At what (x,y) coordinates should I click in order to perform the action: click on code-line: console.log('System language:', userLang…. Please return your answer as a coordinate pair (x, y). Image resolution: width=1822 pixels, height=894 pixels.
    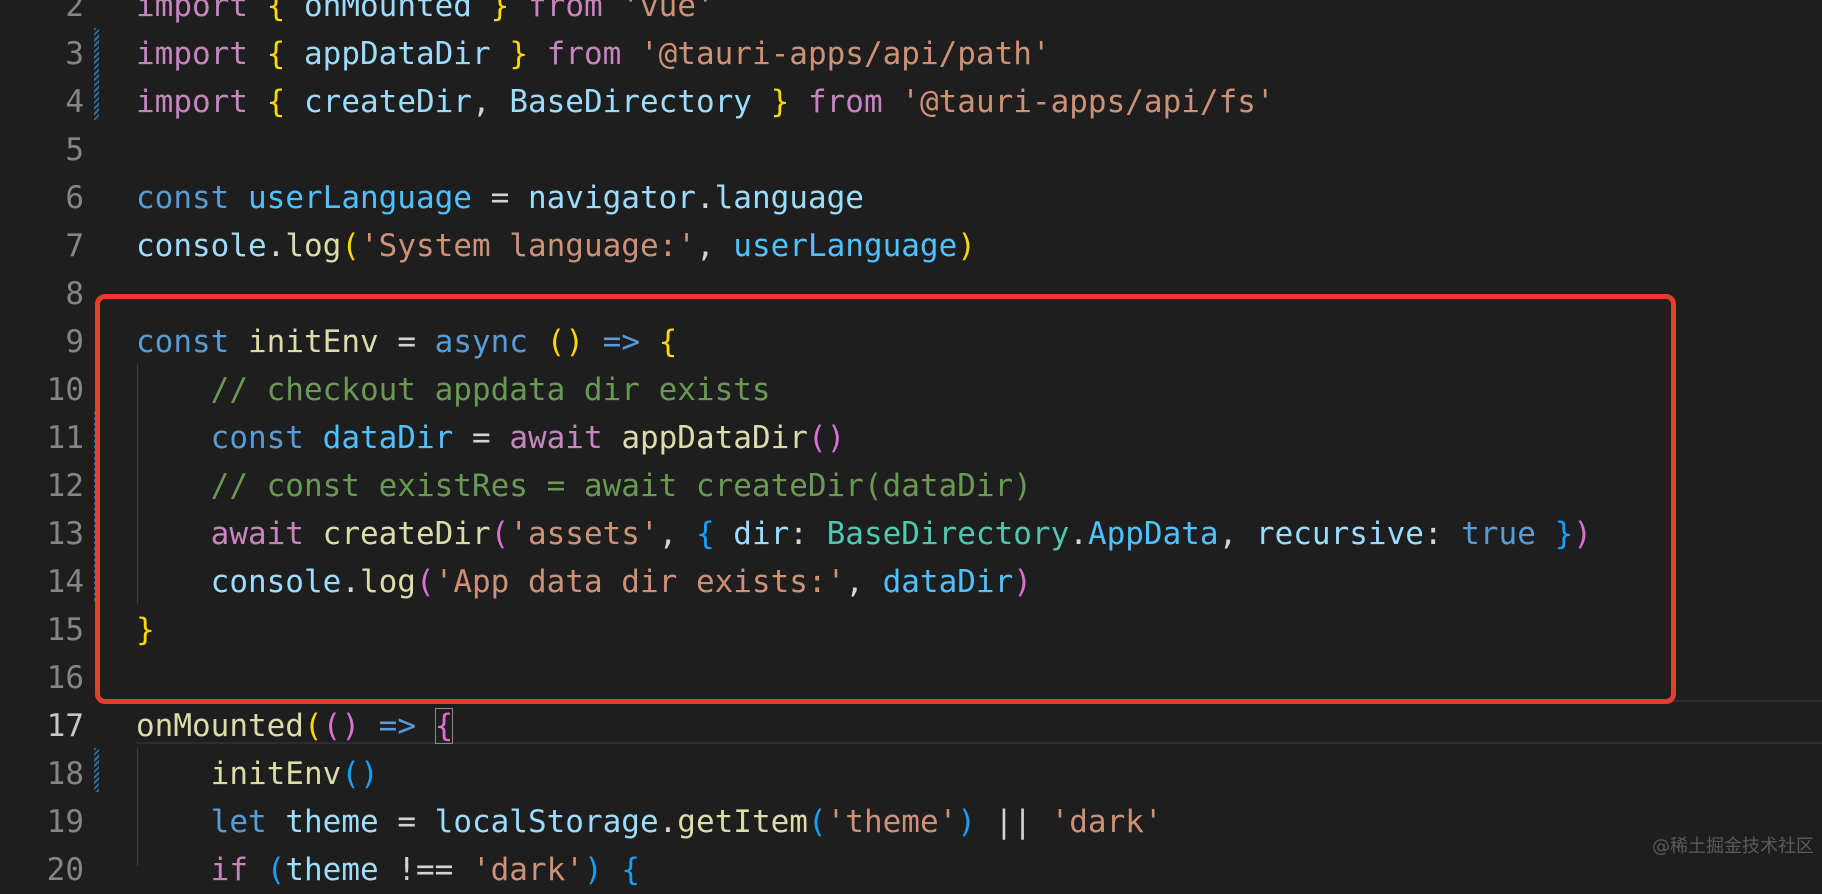
    Looking at the image, I should click on (556, 246).